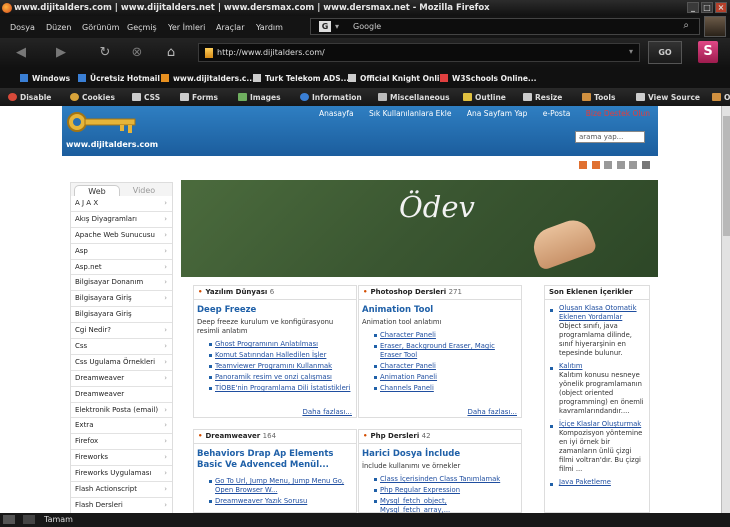 The image size is (730, 527). I want to click on tab-web: Web, so click(97, 190).